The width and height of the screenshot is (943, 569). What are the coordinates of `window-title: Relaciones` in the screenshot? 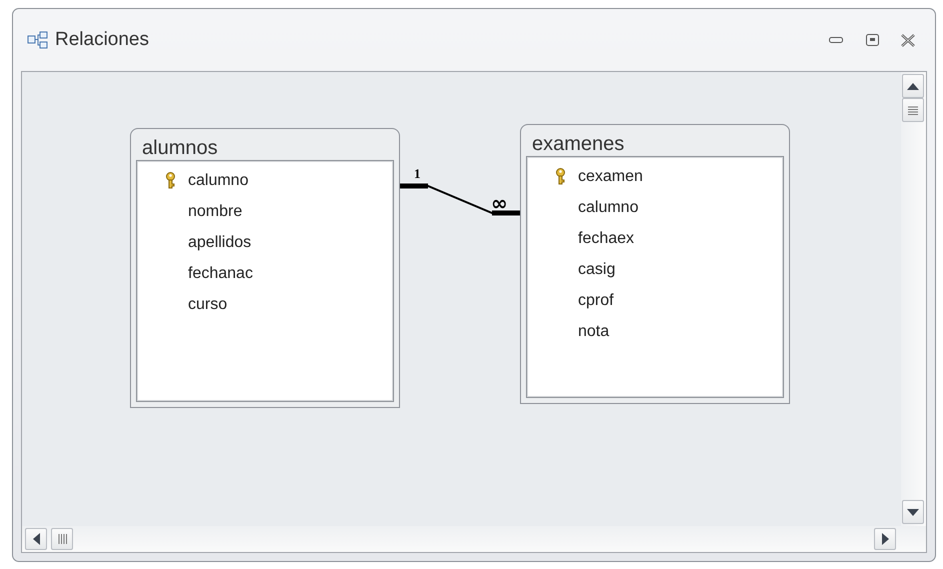 It's located at (102, 40).